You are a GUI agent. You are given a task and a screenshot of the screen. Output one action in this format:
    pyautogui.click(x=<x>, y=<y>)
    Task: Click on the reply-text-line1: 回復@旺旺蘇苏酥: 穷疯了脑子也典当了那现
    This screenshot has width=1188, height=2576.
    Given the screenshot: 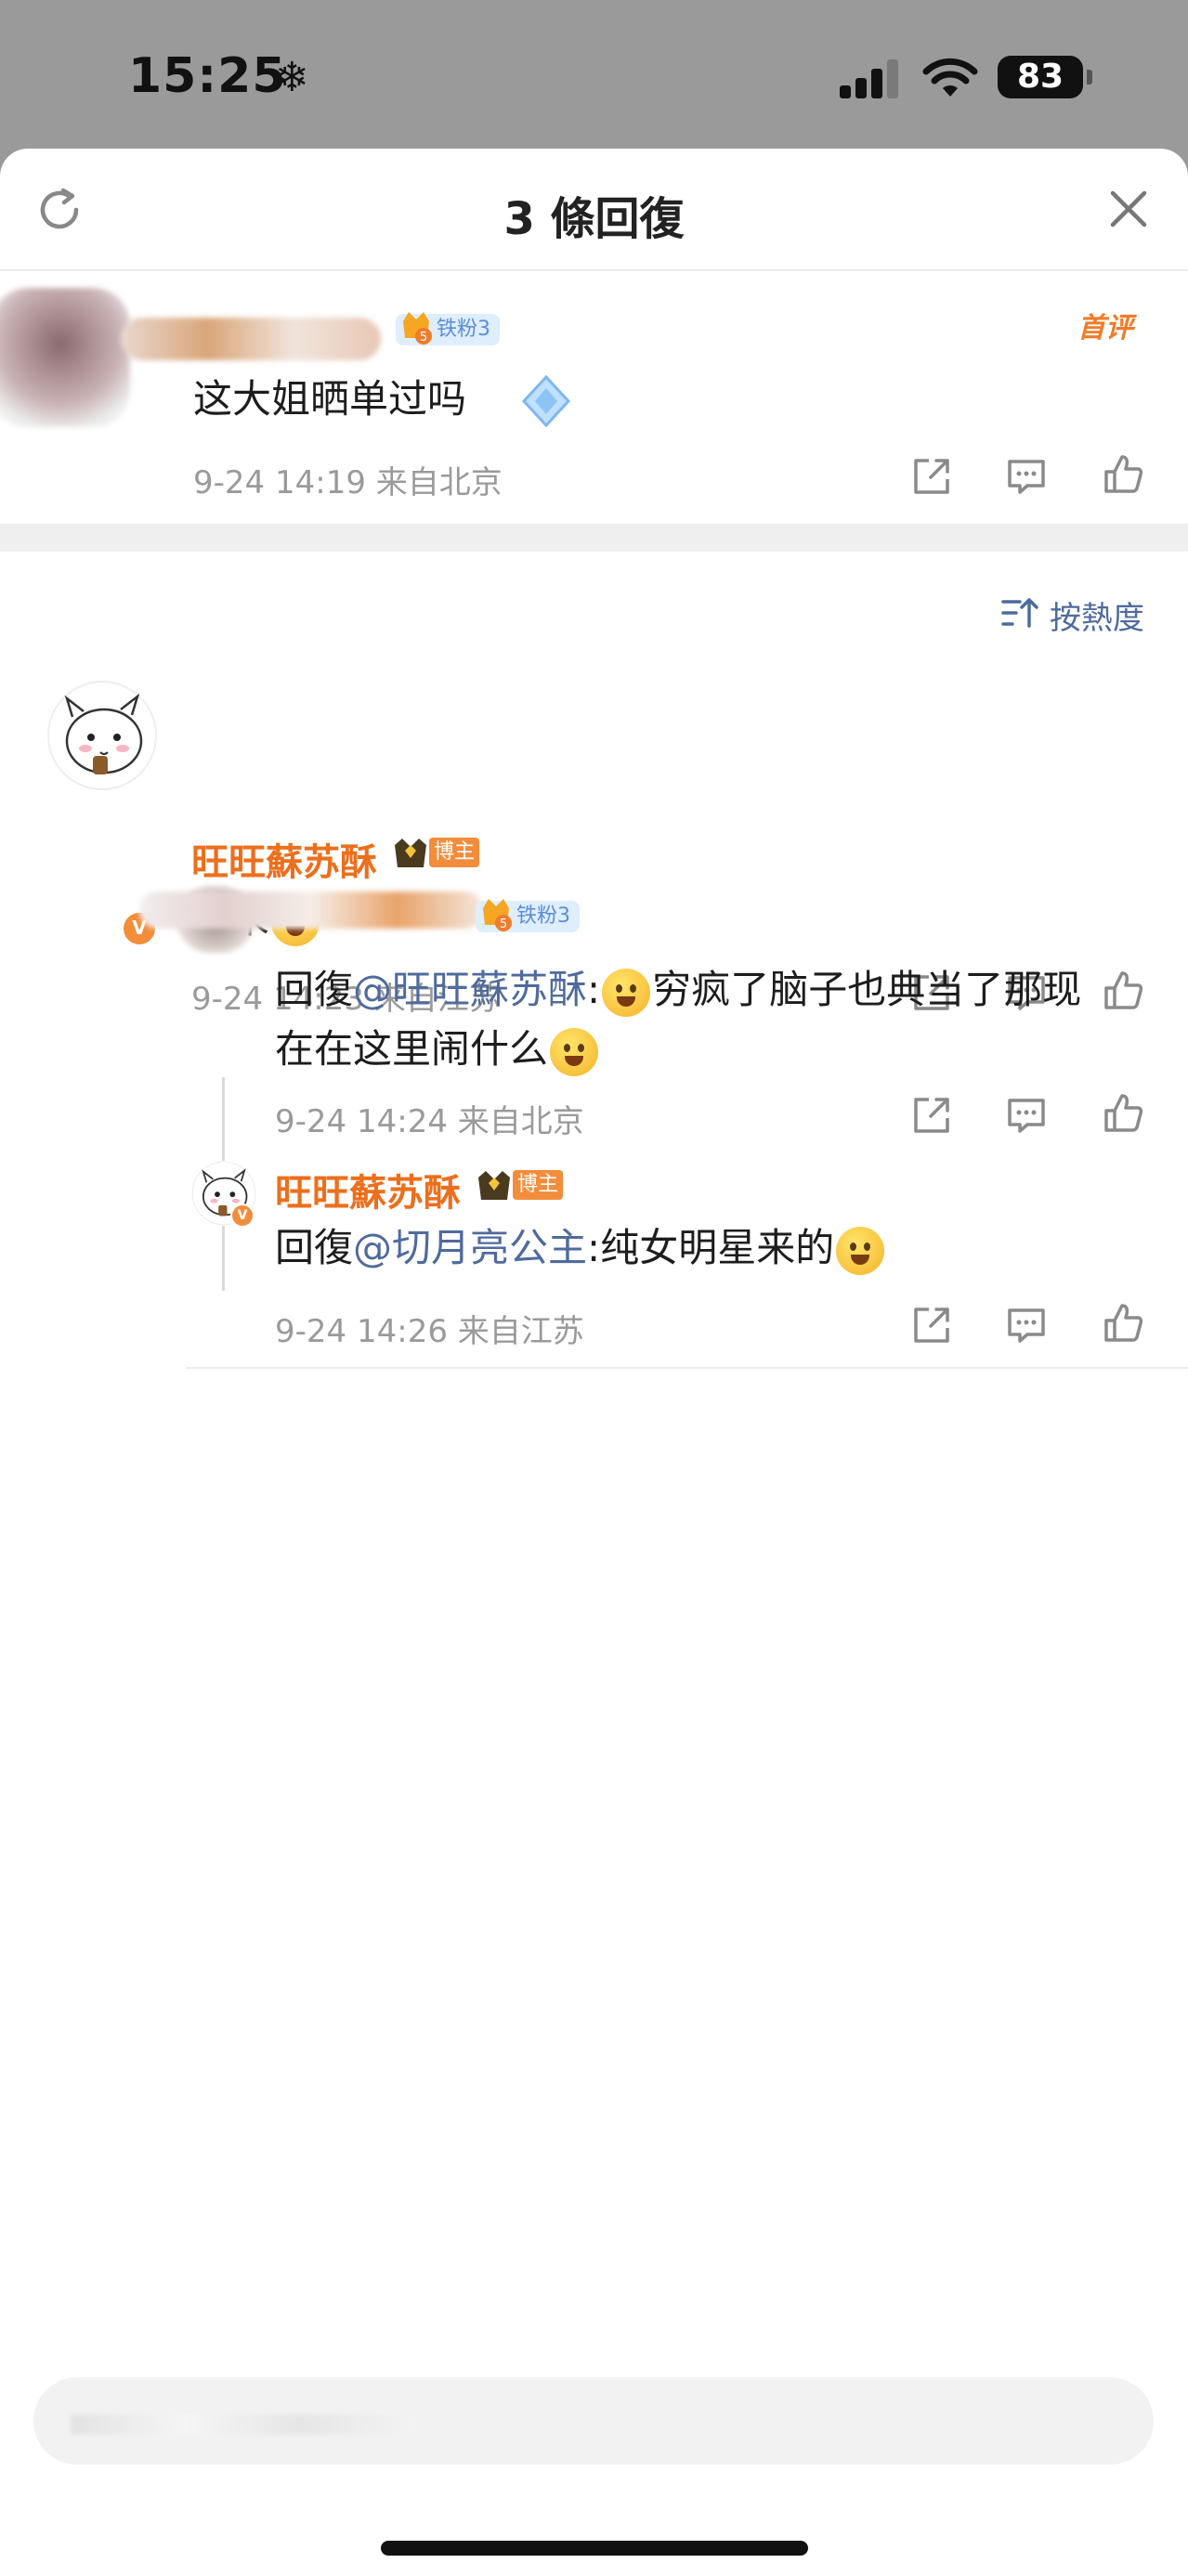 What is the action you would take?
    pyautogui.click(x=678, y=988)
    